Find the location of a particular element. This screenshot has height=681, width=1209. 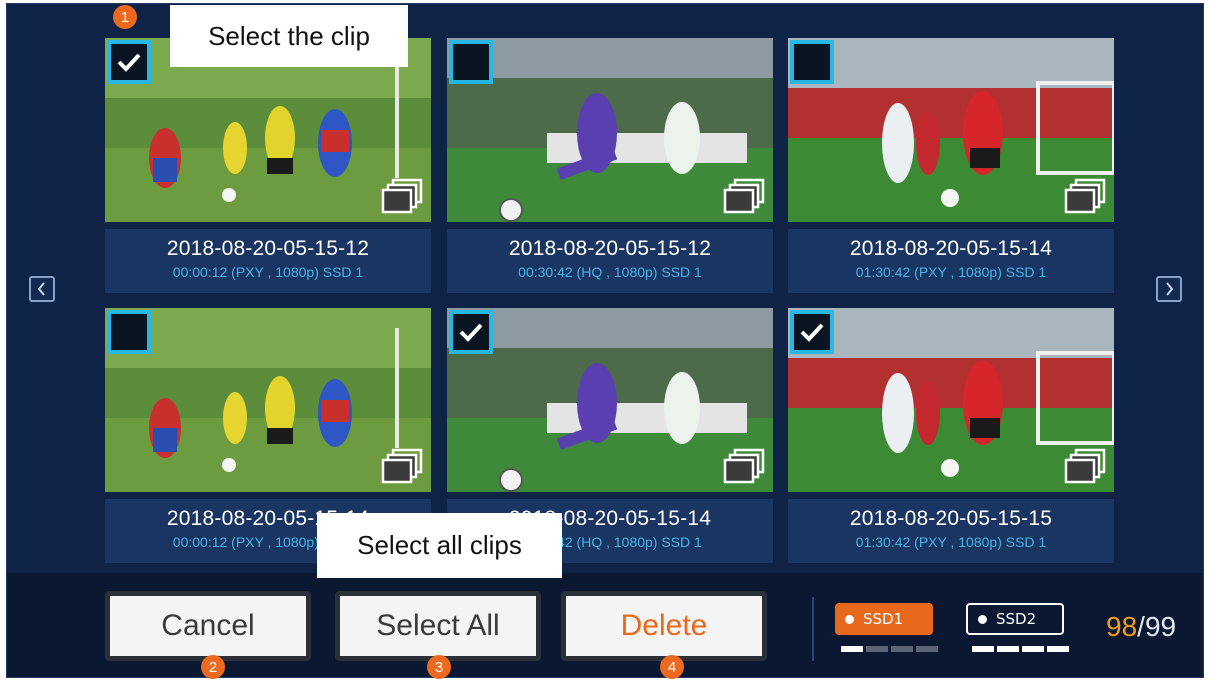

ssd1-toggle: SSD1 is located at coordinates (884, 619).